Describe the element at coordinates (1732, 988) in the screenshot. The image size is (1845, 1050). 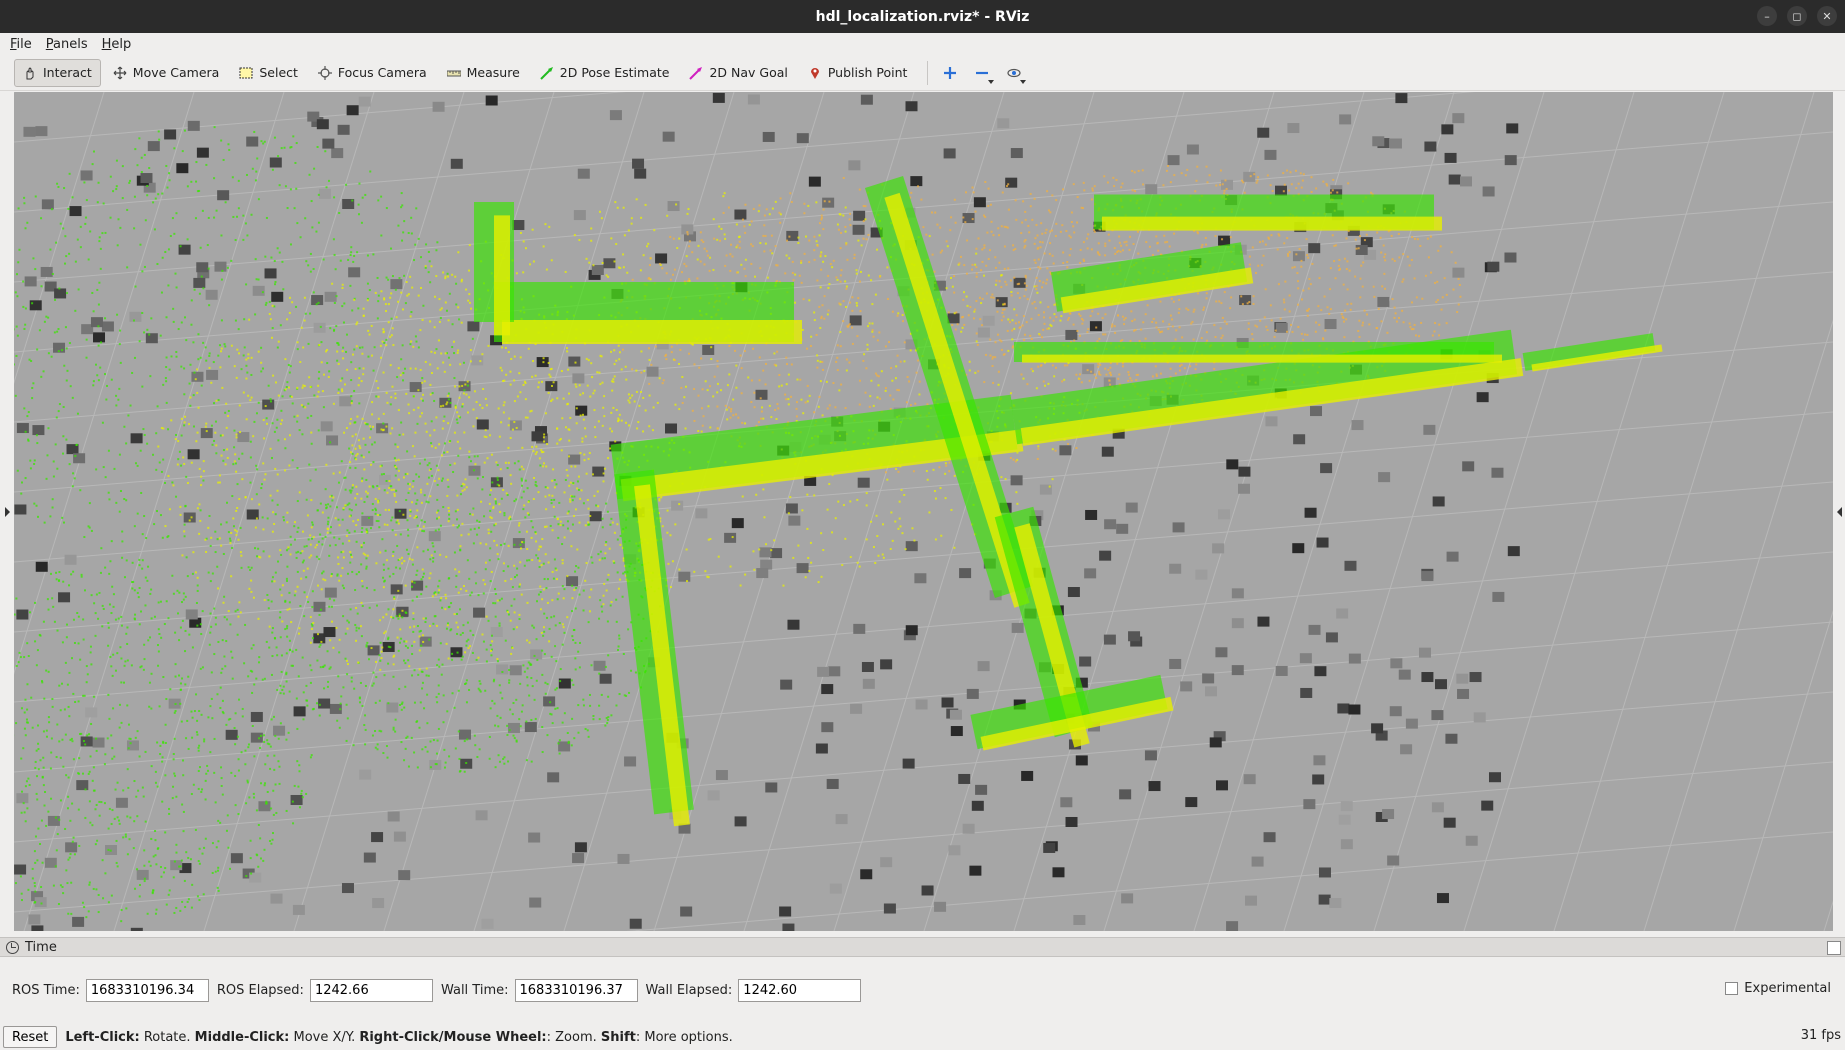
I see `experimental-checkbox` at that location.